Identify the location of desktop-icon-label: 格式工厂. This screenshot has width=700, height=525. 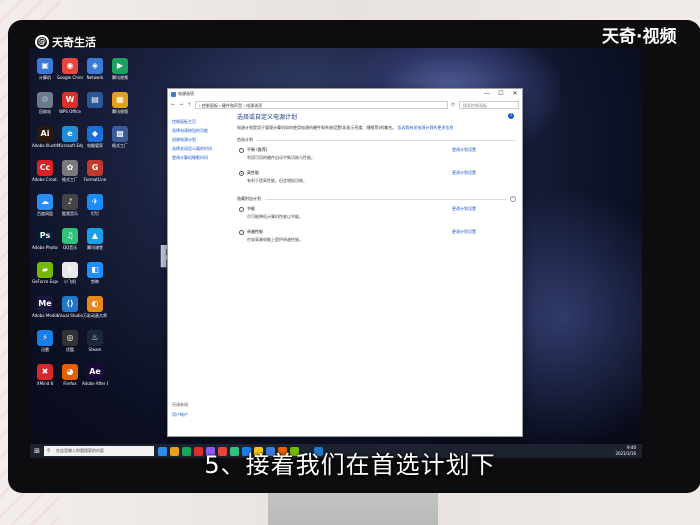
(70, 179).